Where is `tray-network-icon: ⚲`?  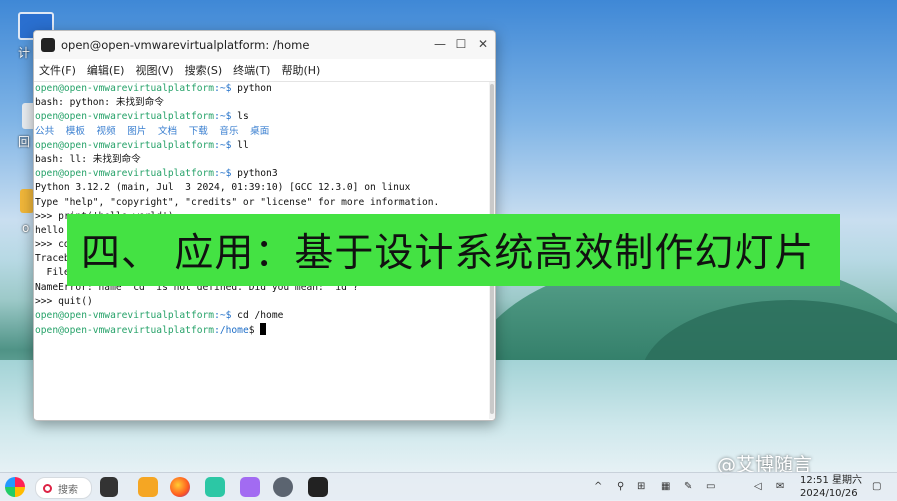 tray-network-icon: ⚲ is located at coordinates (620, 486).